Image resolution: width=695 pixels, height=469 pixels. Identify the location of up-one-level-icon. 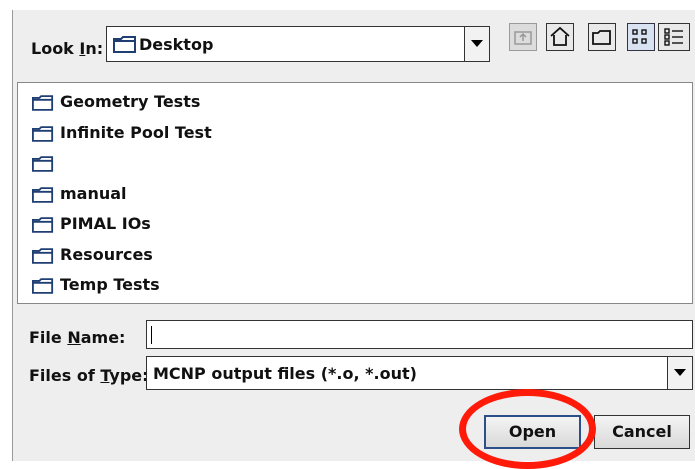
(523, 38).